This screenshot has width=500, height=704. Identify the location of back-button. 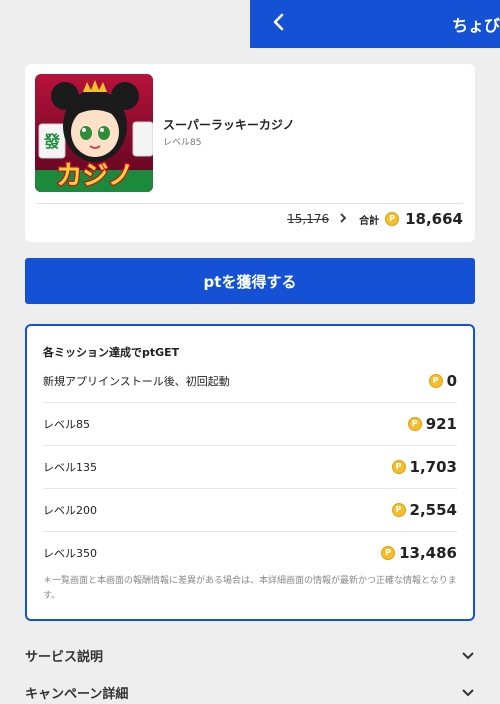
(278, 24).